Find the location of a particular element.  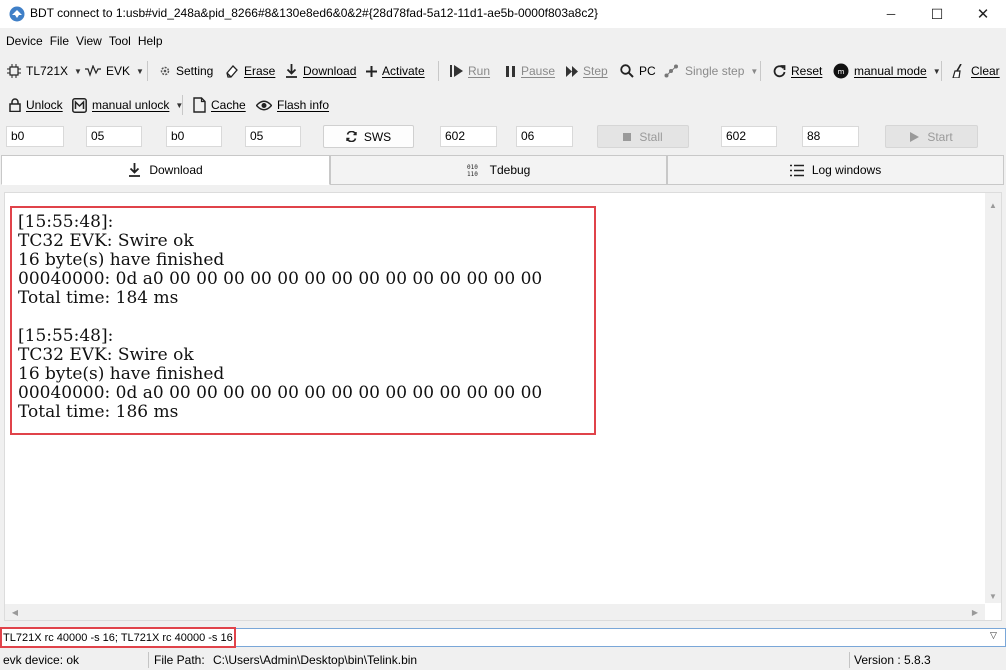

vertical-scrollbar: ▲ ▼ is located at coordinates (993, 398).